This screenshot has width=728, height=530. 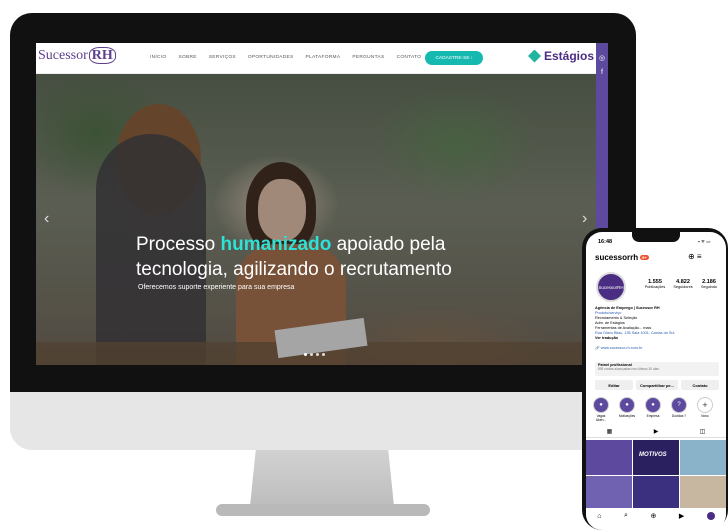 What do you see at coordinates (158, 57) in the screenshot?
I see `nav-inicio: INÍCIO` at bounding box center [158, 57].